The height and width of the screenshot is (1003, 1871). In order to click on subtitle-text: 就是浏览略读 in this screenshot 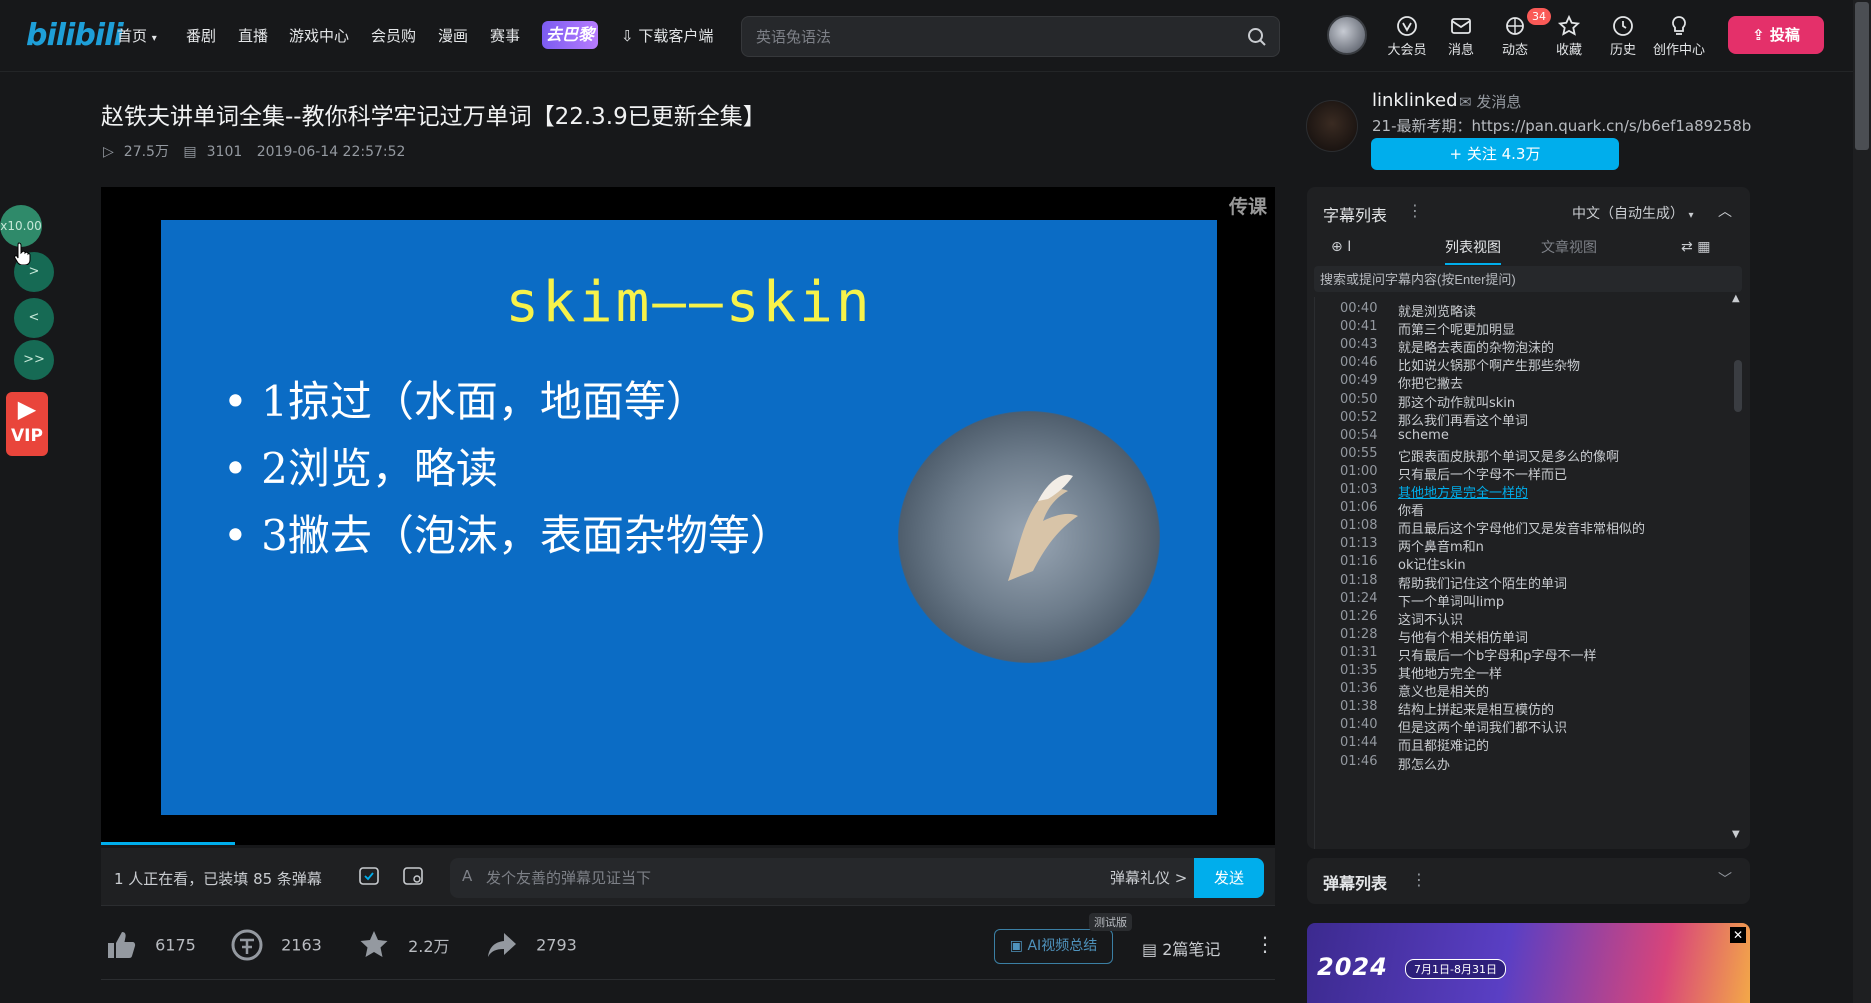, I will do `click(1437, 312)`.